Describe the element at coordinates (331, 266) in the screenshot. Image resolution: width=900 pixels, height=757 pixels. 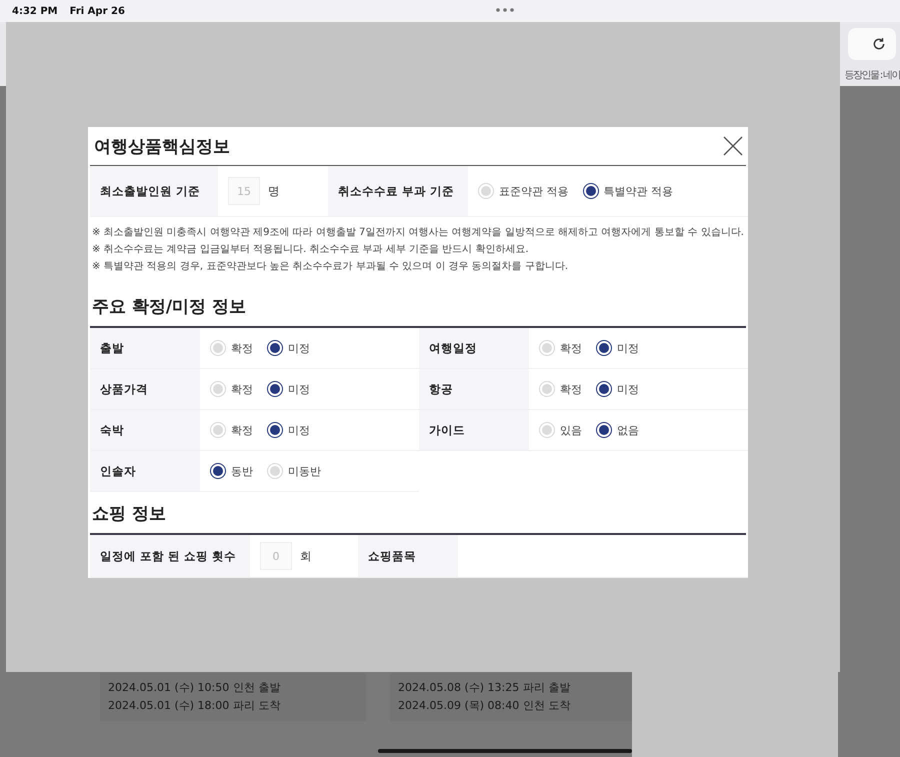
I see `notice-text: ※ 특별약관 적용의 경우, 표준약관보다 높은 취소수수료가 부과될 수 있으며 이 경우 동의절차를 구합니다.` at that location.